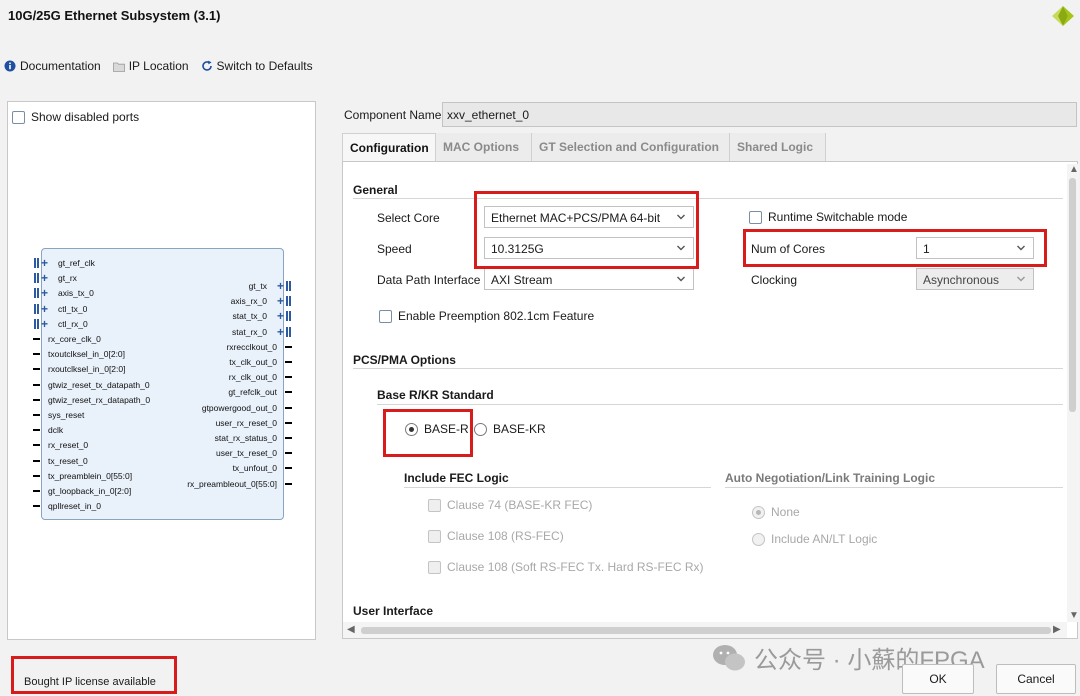  I want to click on scroll-up-icon: ▲, so click(1074, 169).